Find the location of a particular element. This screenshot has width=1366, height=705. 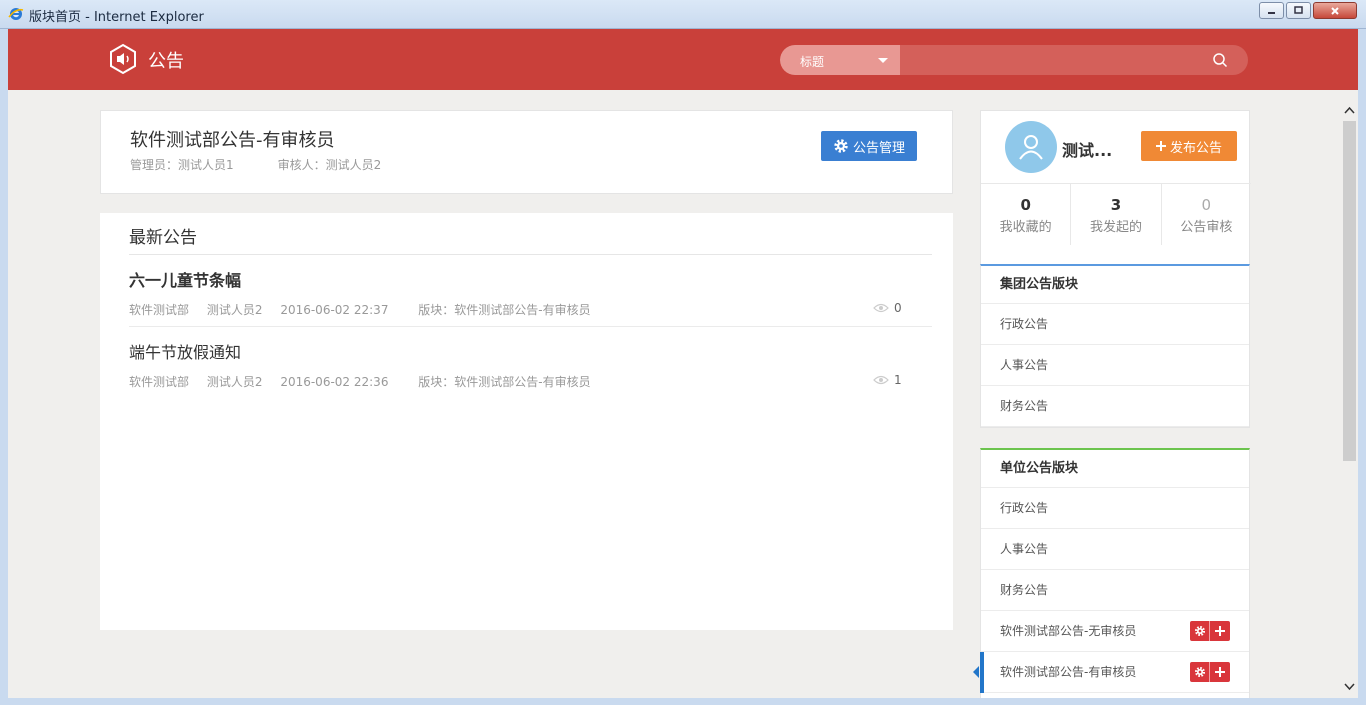

announcement-logo-icon is located at coordinates (123, 59).